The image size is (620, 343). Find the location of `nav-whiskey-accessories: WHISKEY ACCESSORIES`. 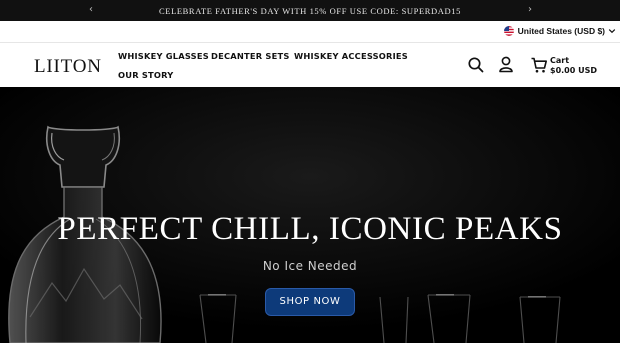

nav-whiskey-accessories: WHISKEY ACCESSORIES is located at coordinates (351, 56).